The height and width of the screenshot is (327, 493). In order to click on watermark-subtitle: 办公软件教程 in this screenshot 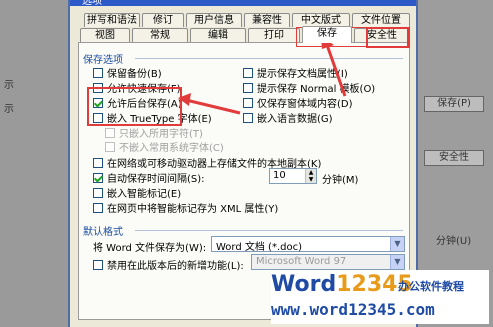, I will do `click(431, 286)`.